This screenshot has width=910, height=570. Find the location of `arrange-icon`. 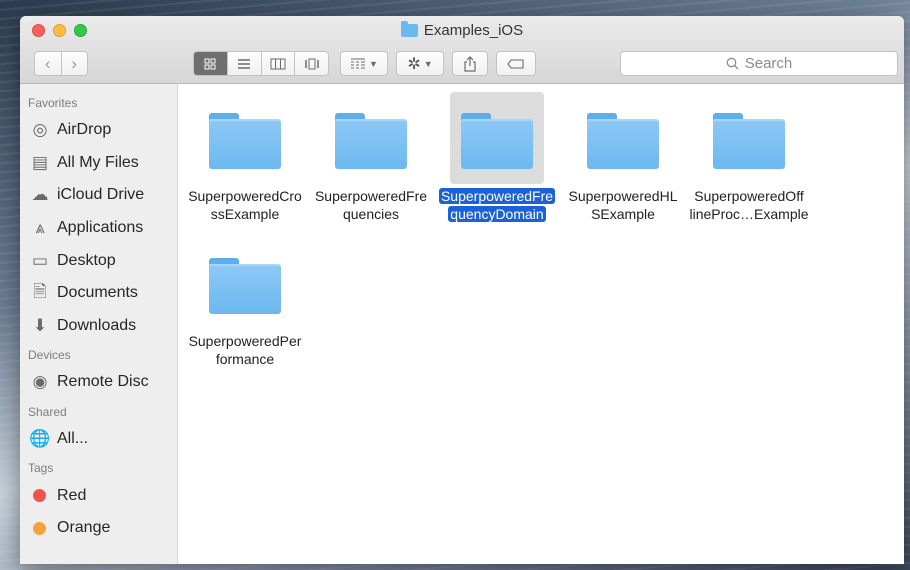

arrange-icon is located at coordinates (358, 63).